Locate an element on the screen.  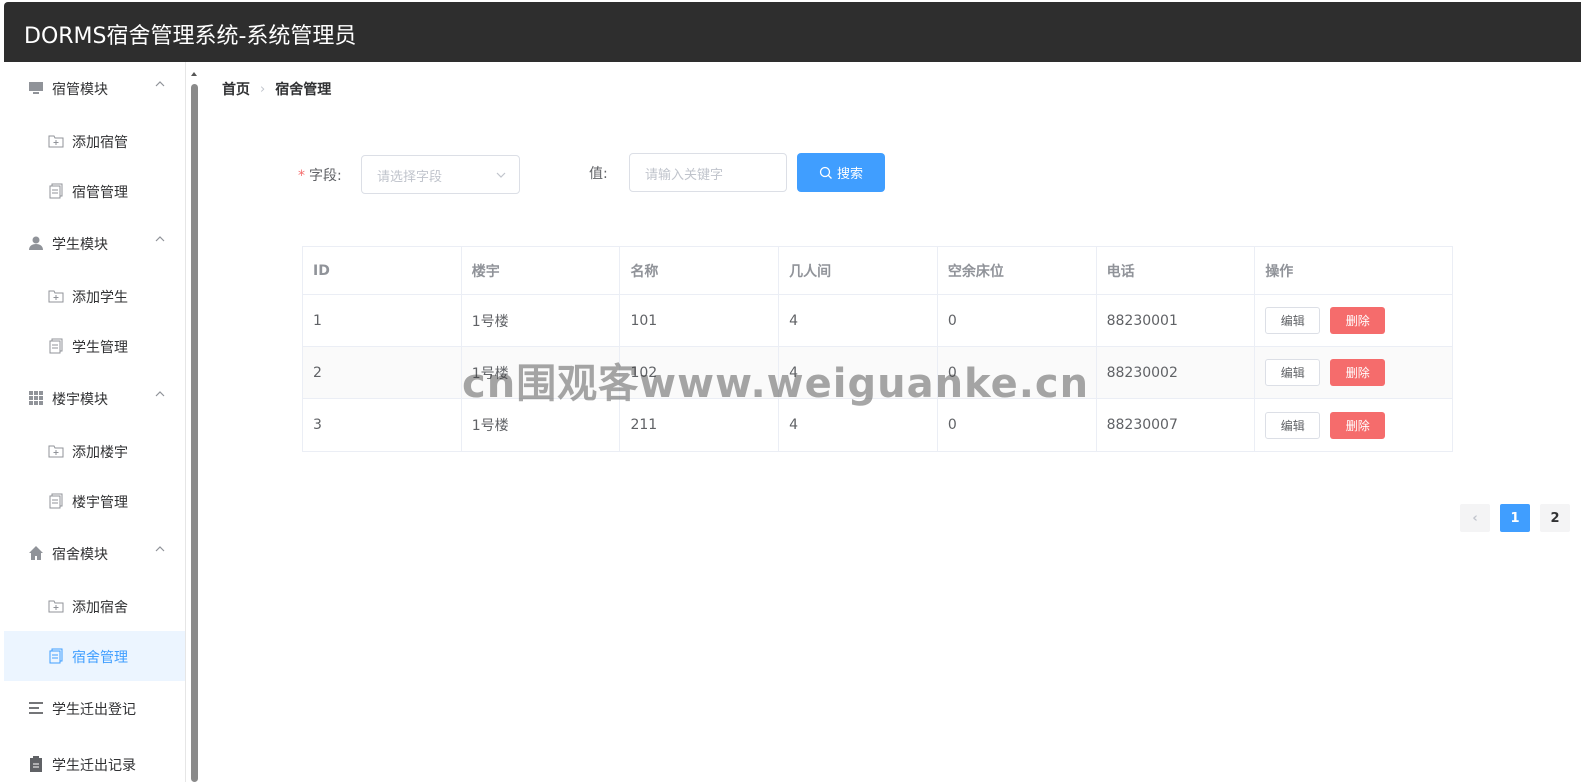
menu-group-dorm: 宿舍模块 is located at coordinates (94, 553).